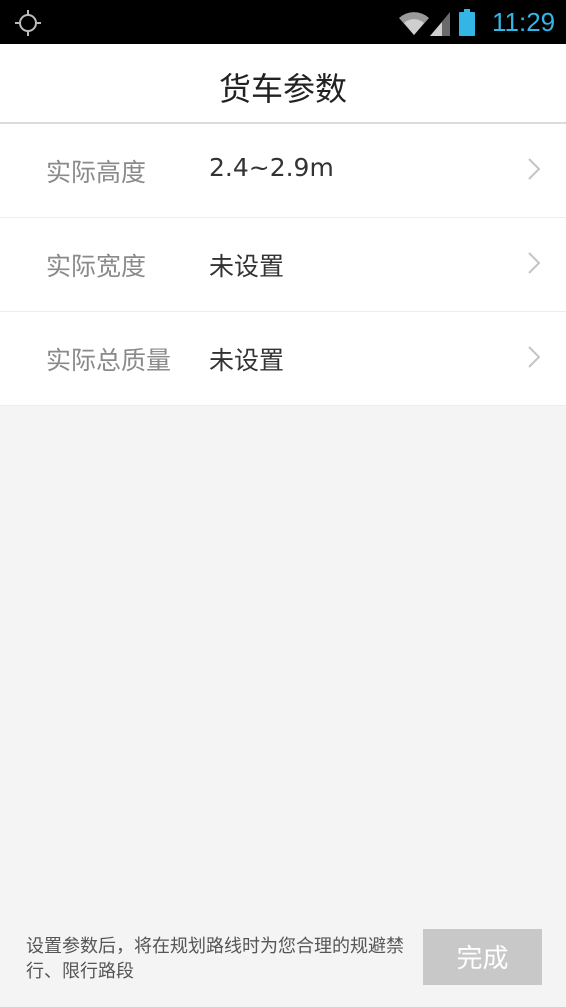 The height and width of the screenshot is (1007, 566). What do you see at coordinates (215, 959) in the screenshot?
I see `footer-note: 设置参数后，将在规划路线时为您合理的规避禁行、限行路段` at bounding box center [215, 959].